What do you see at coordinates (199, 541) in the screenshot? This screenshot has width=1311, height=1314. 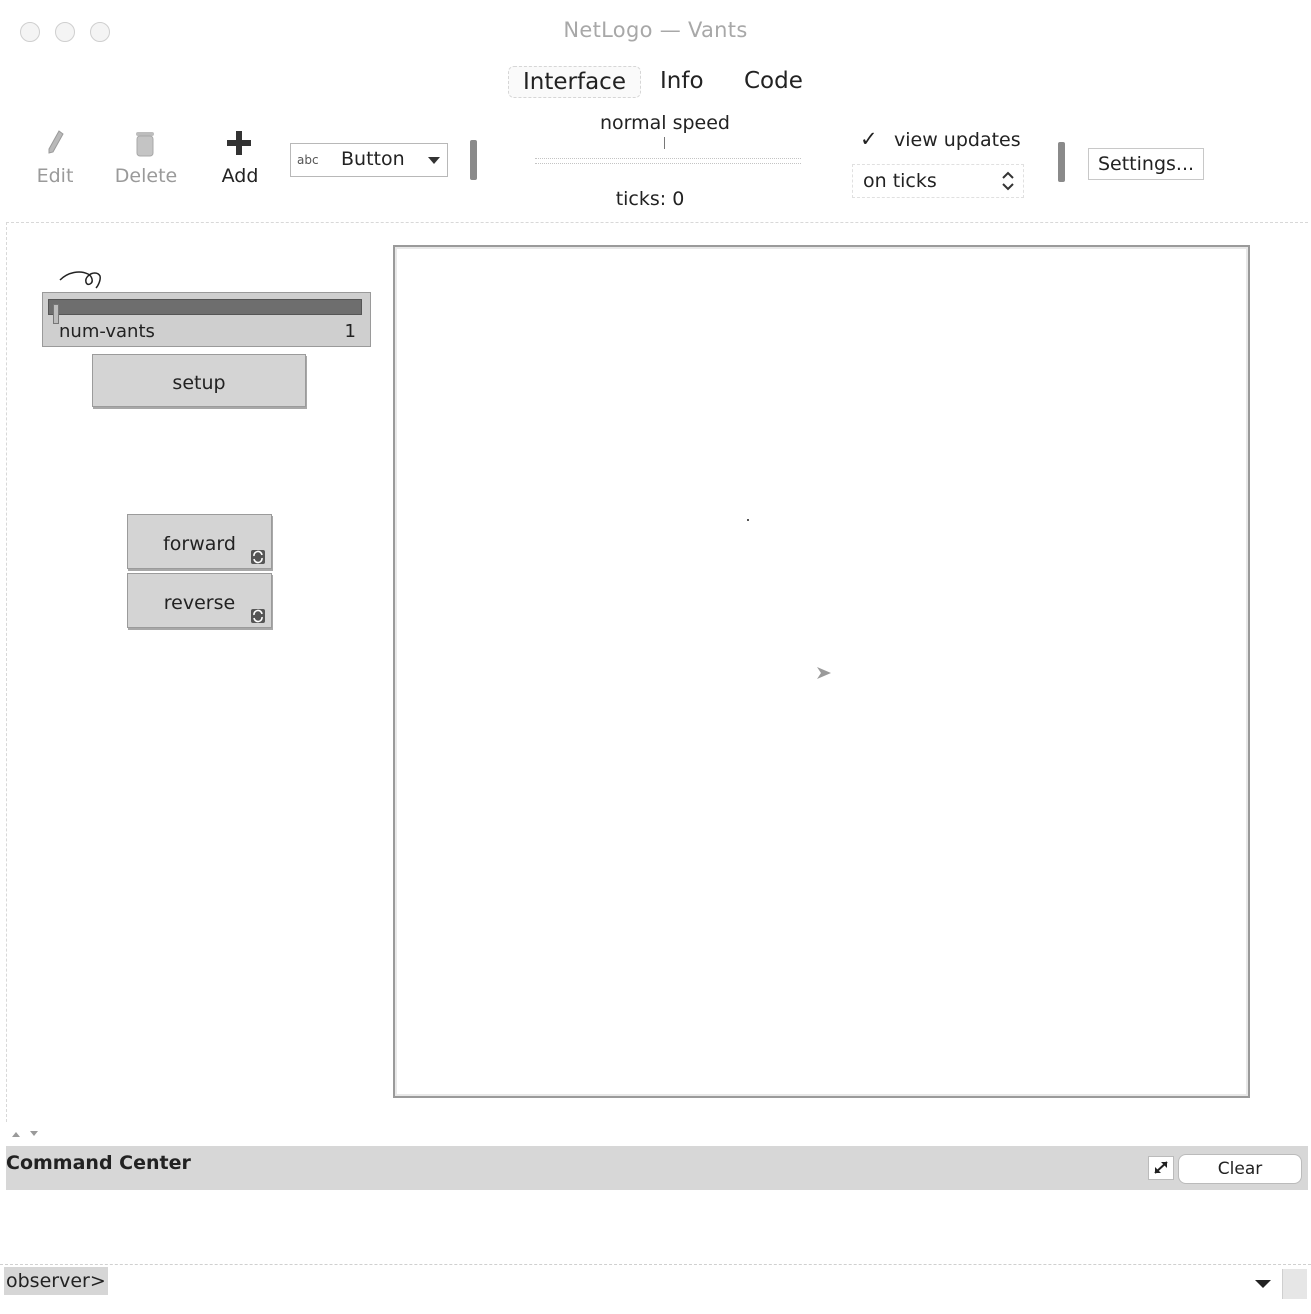 I see `forward-button: forward` at bounding box center [199, 541].